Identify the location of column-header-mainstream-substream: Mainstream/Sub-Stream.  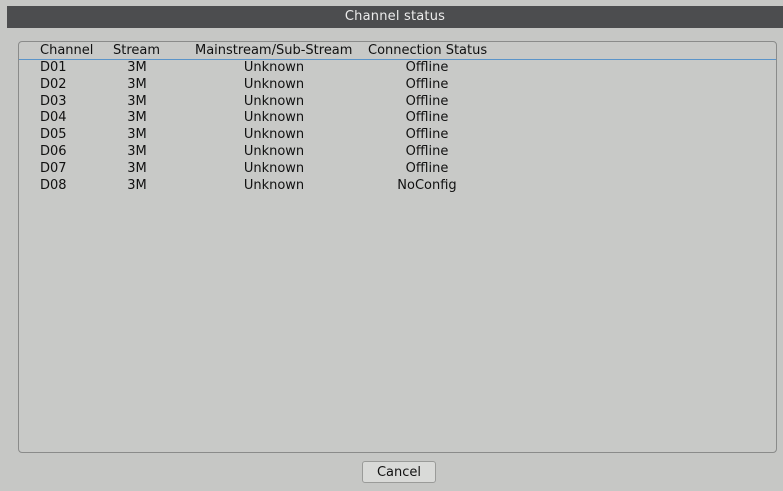
(274, 50).